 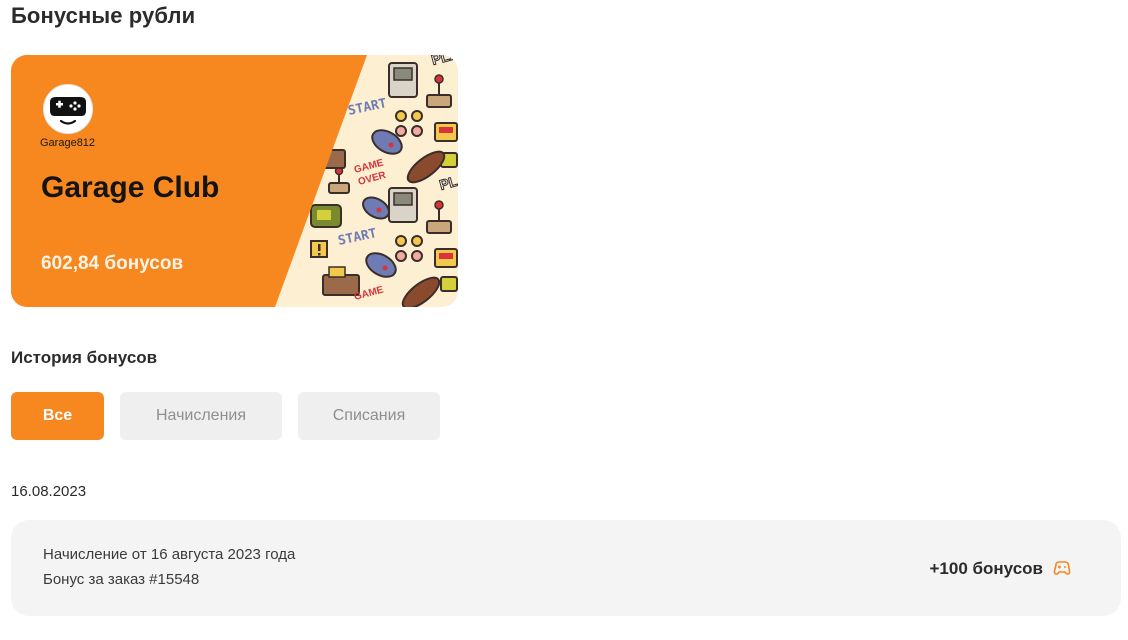 What do you see at coordinates (986, 568) in the screenshot?
I see `history-item-amount: +100 бонусов` at bounding box center [986, 568].